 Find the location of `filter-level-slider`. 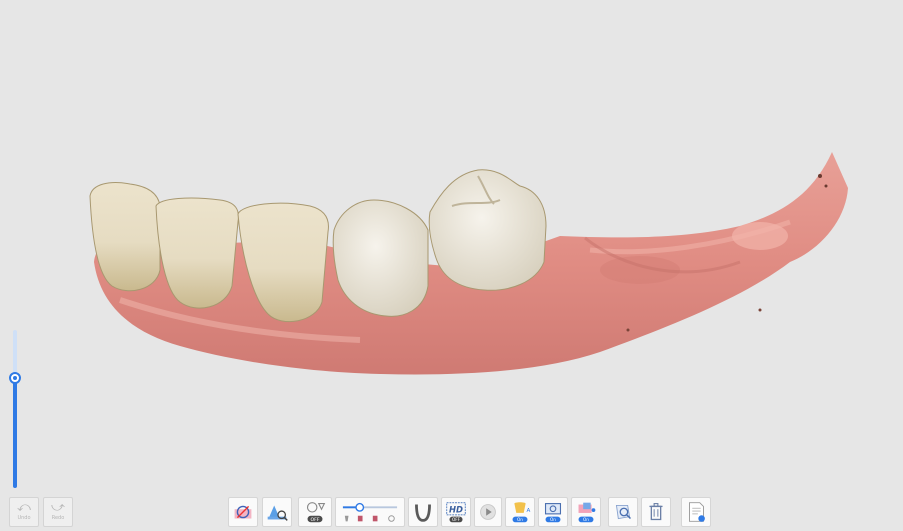

filter-level-slider is located at coordinates (370, 512).